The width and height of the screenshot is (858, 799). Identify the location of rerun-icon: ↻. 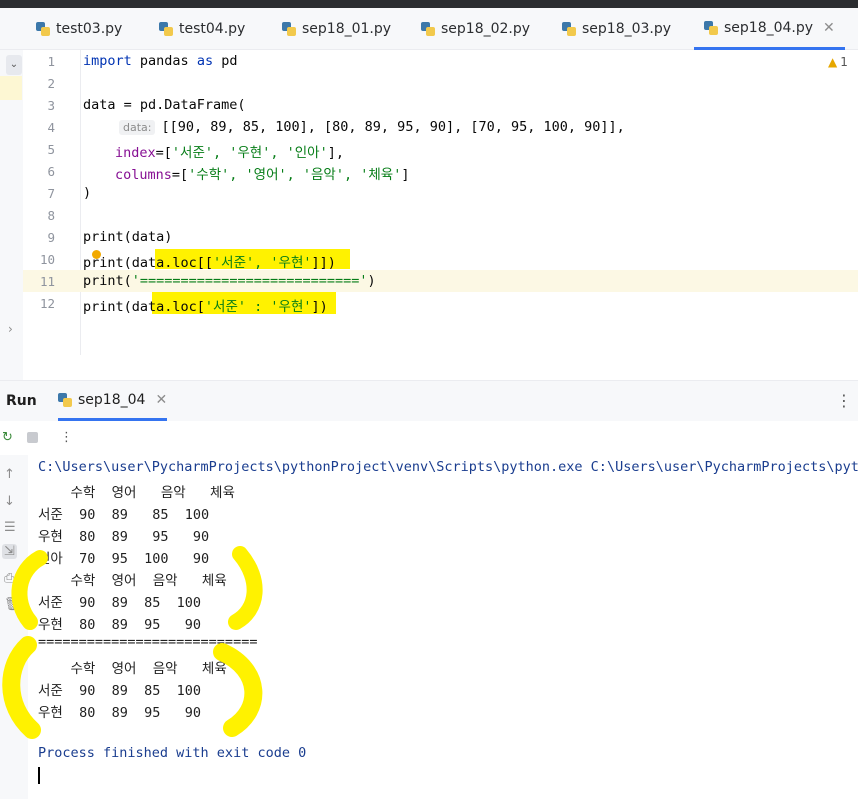
(7, 437).